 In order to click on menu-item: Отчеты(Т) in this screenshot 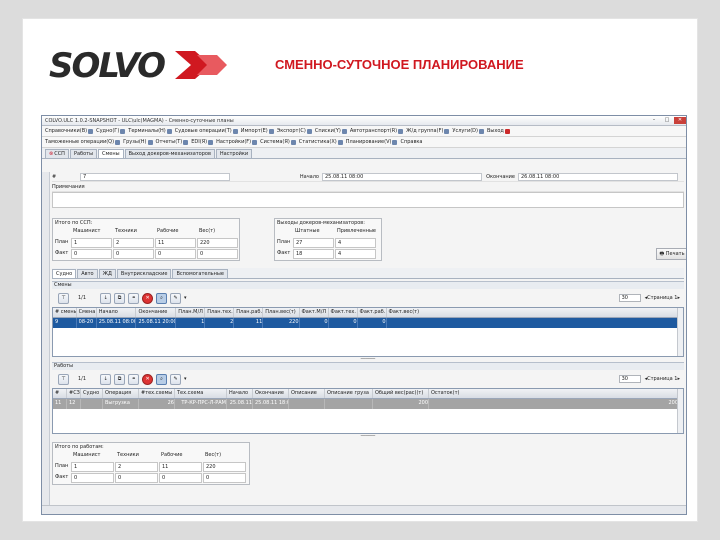, I will do `click(172, 142)`.